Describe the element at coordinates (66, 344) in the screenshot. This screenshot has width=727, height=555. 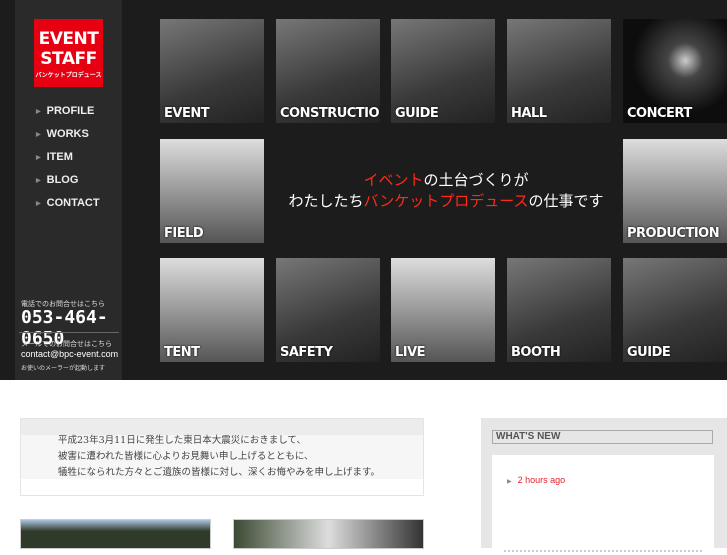
I see `mail-caption: メールでのお問合せはこちら` at that location.